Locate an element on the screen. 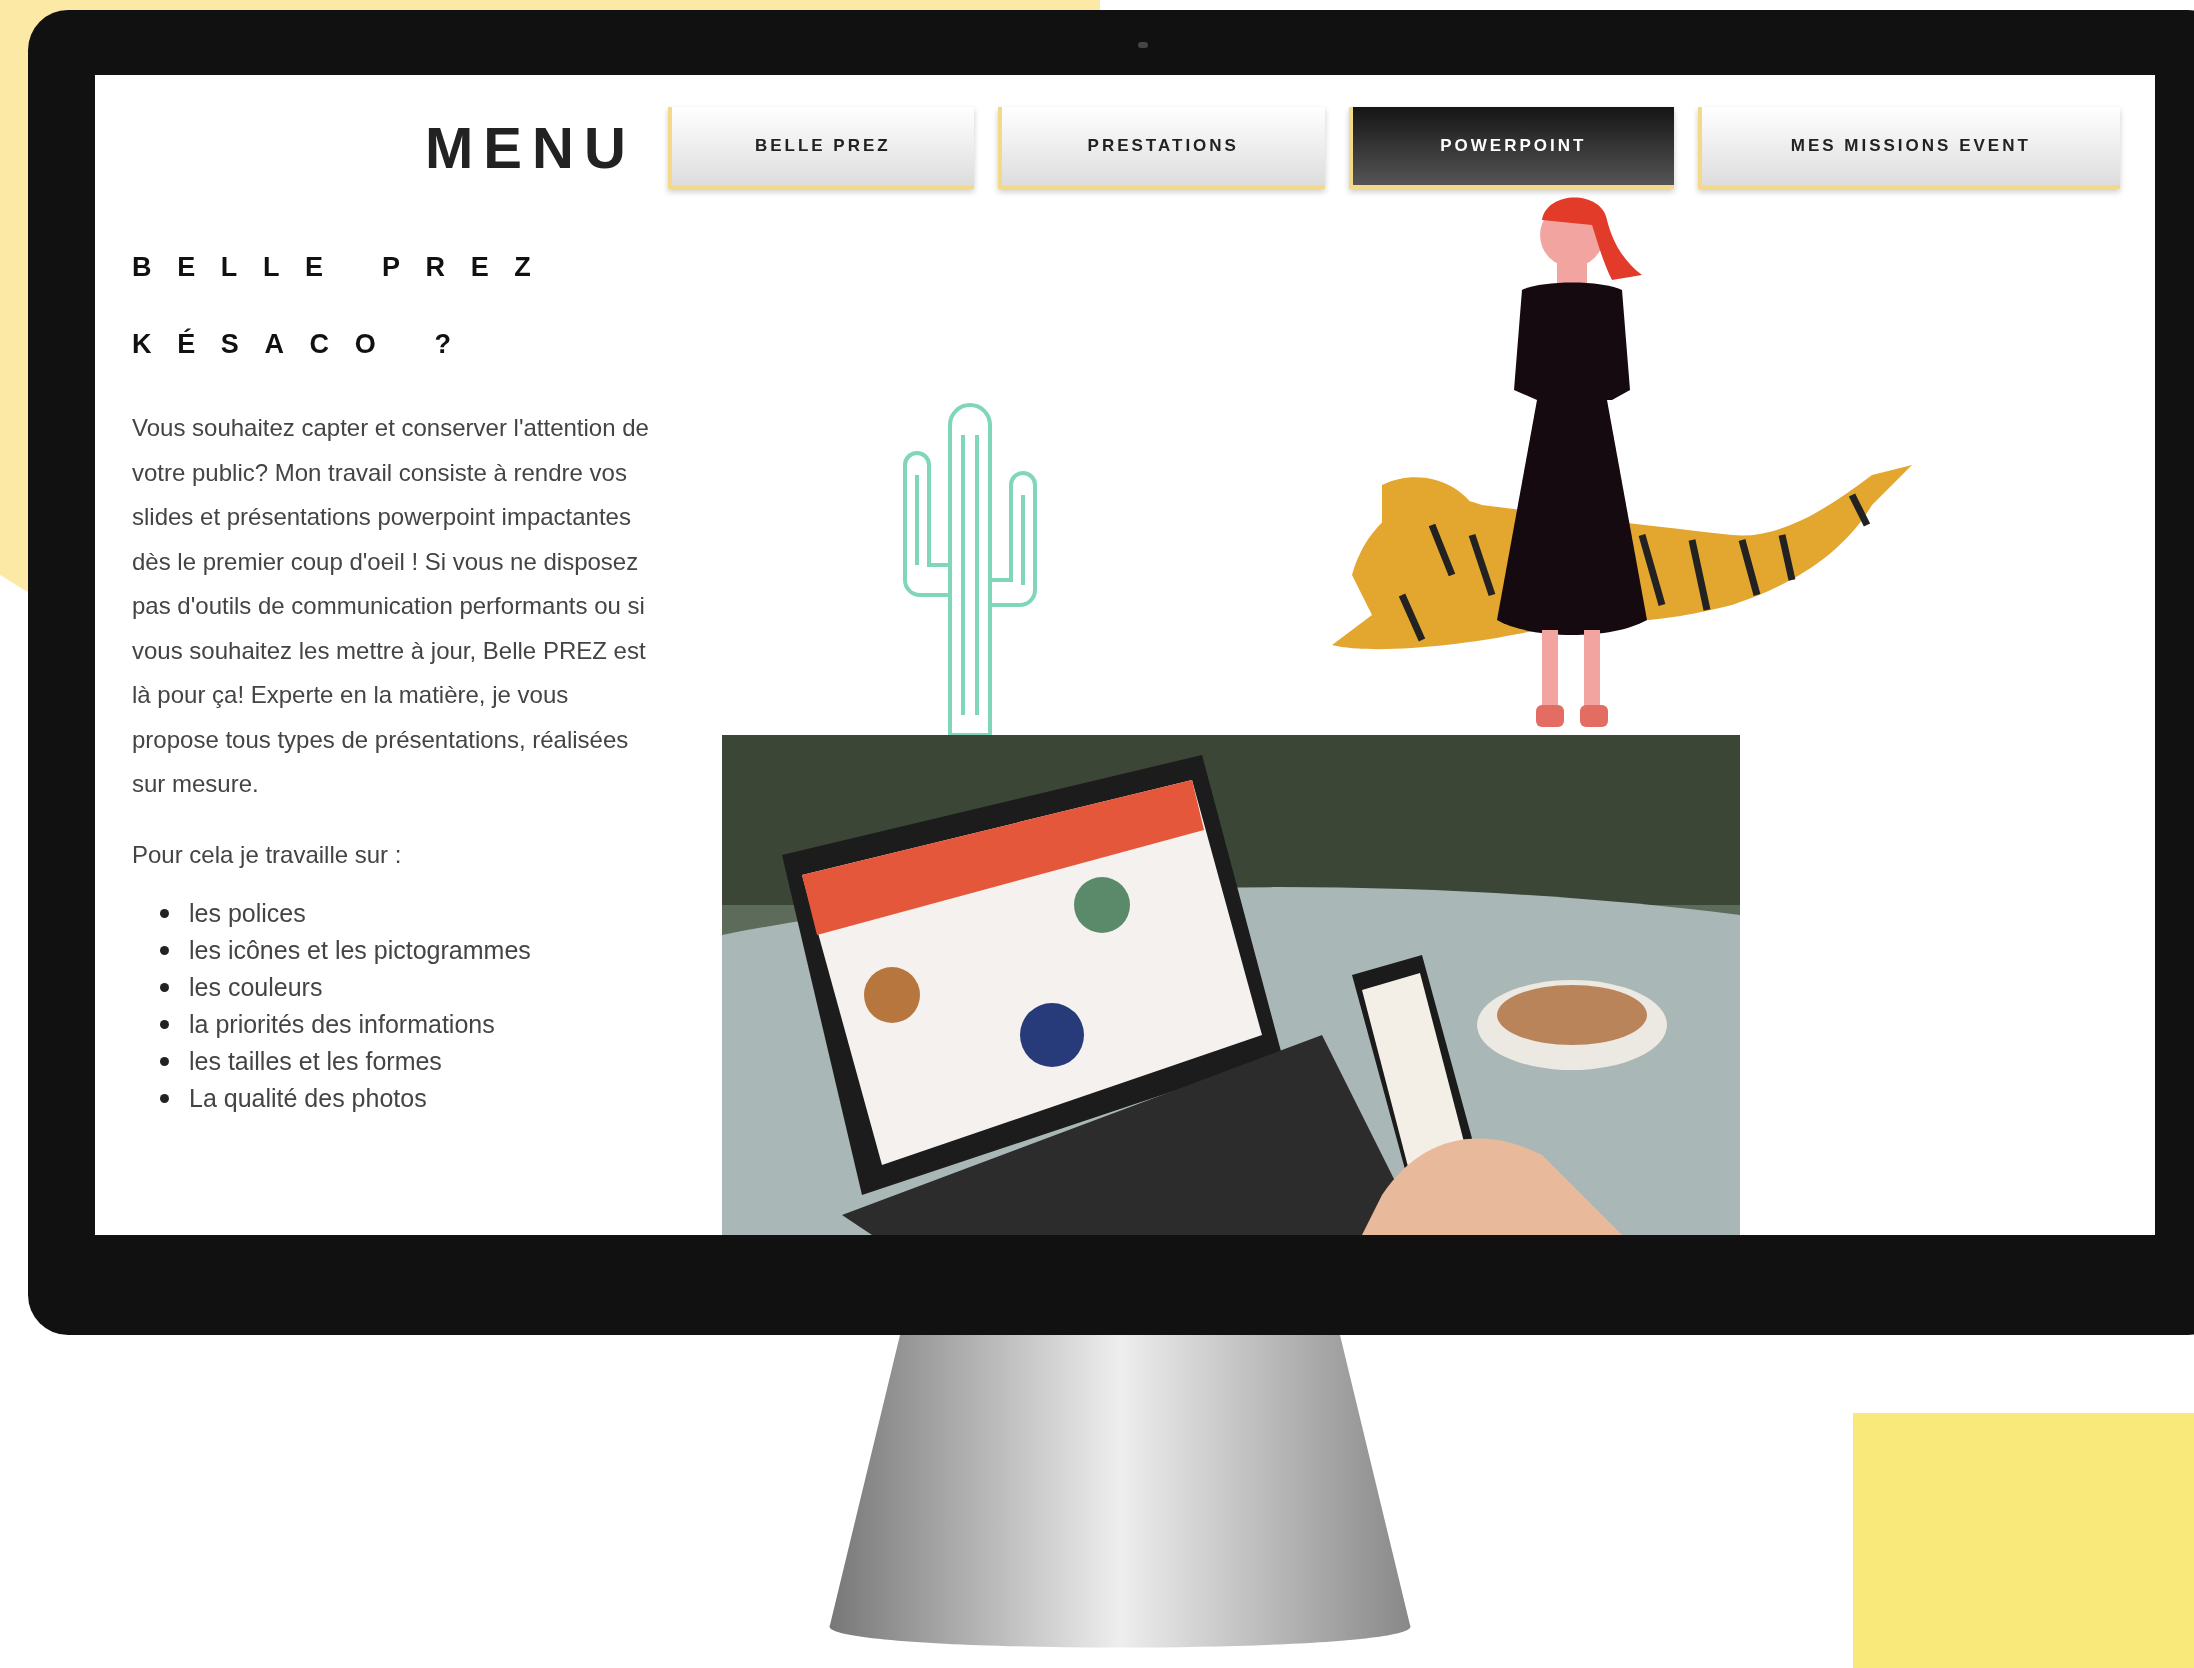 This screenshot has width=2194, height=1668. list-intro: Pour cela je travaille sur : is located at coordinates (267, 854).